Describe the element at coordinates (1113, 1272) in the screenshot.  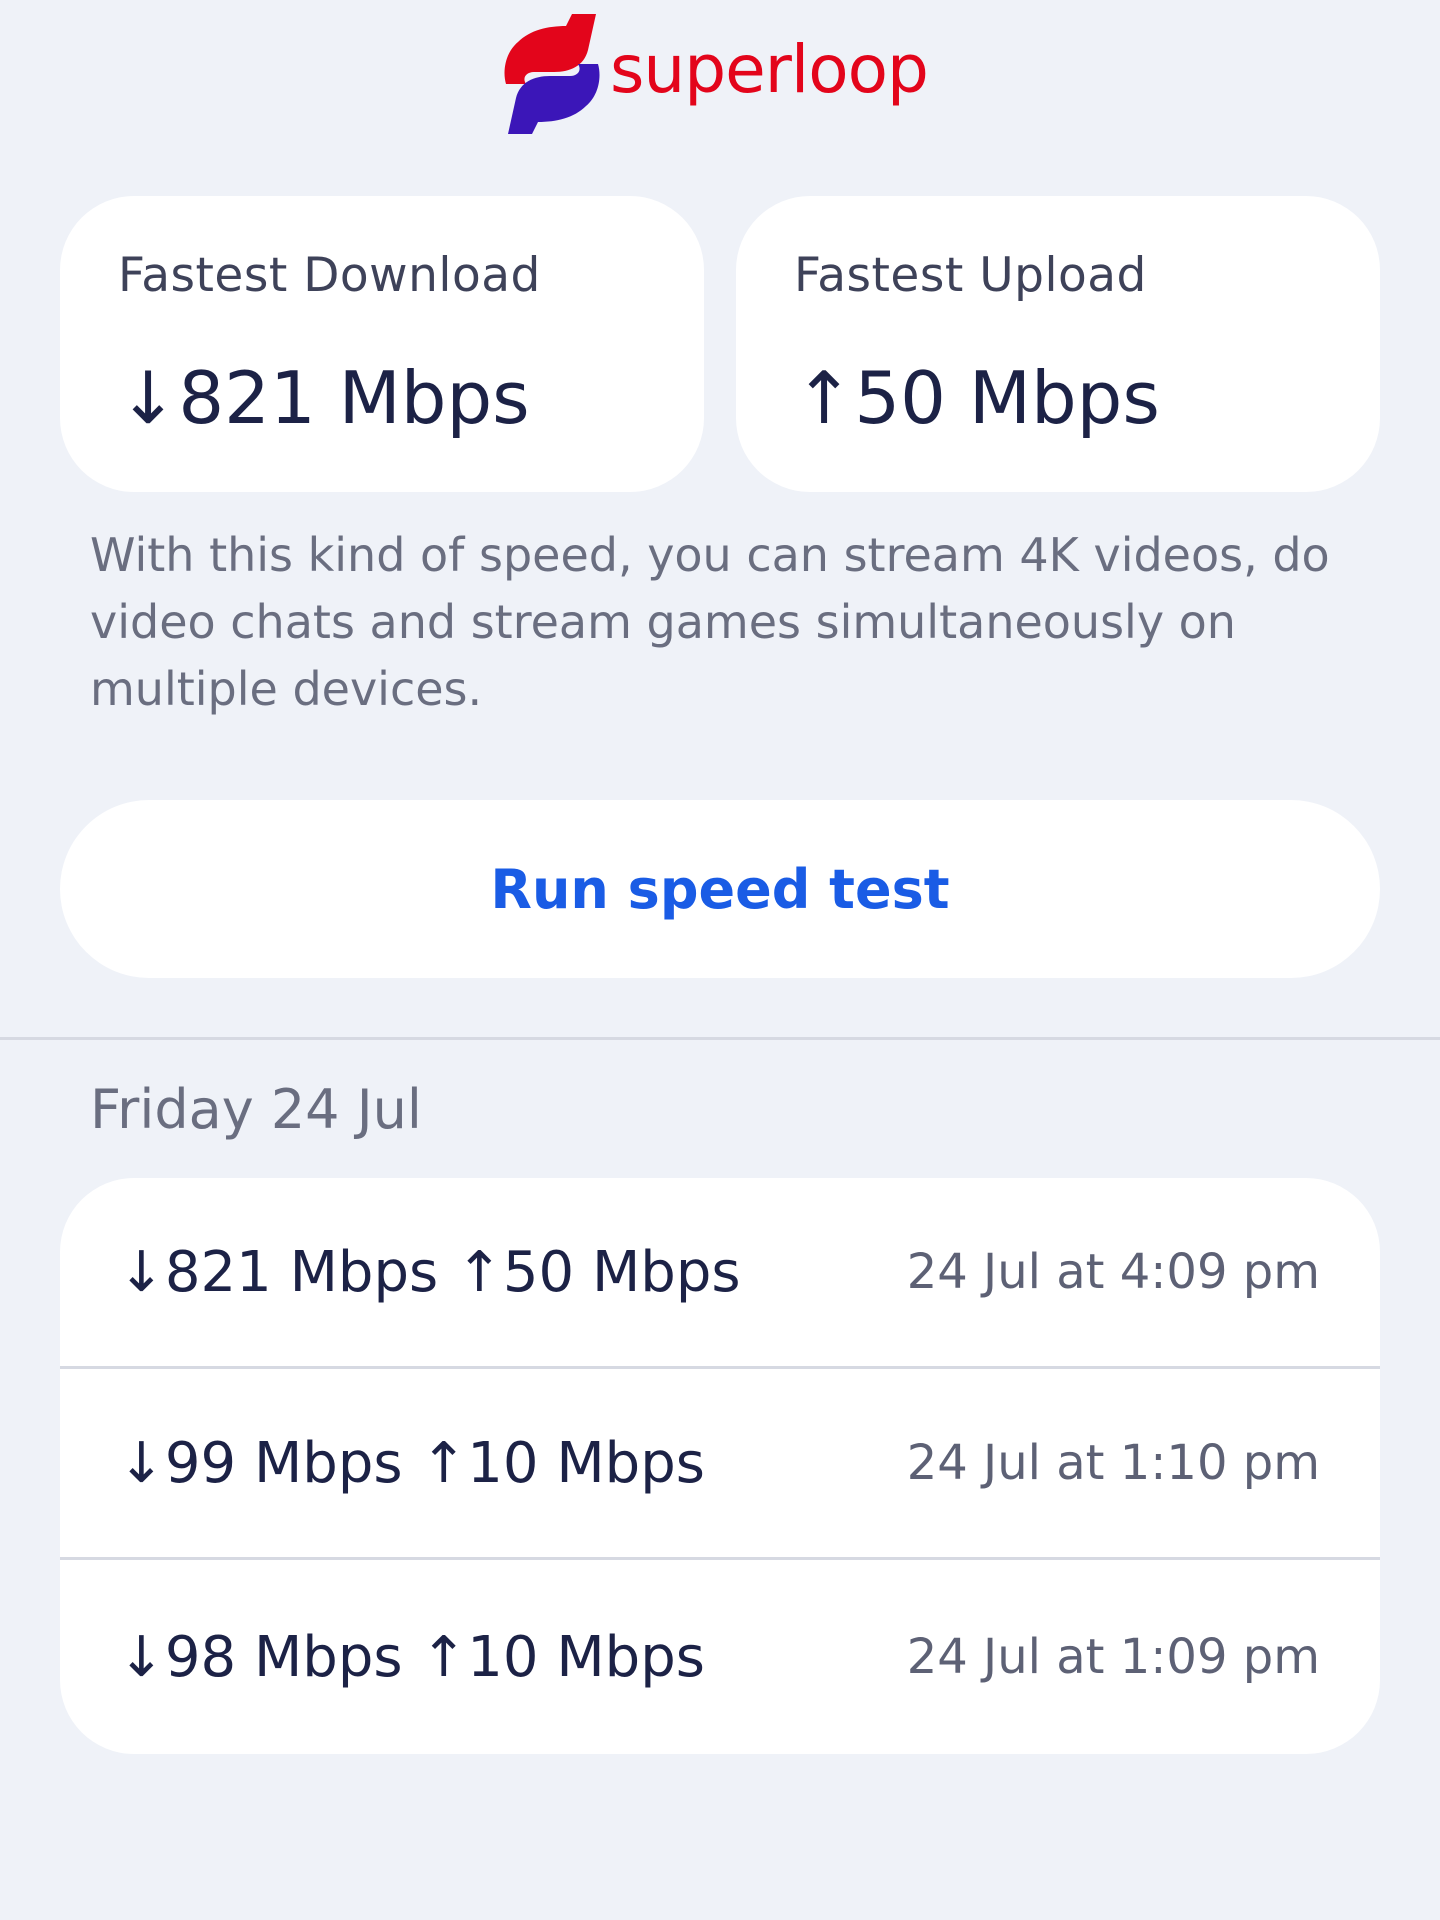
I see `history-row-time: 24 Jul at 4:09 pm` at that location.